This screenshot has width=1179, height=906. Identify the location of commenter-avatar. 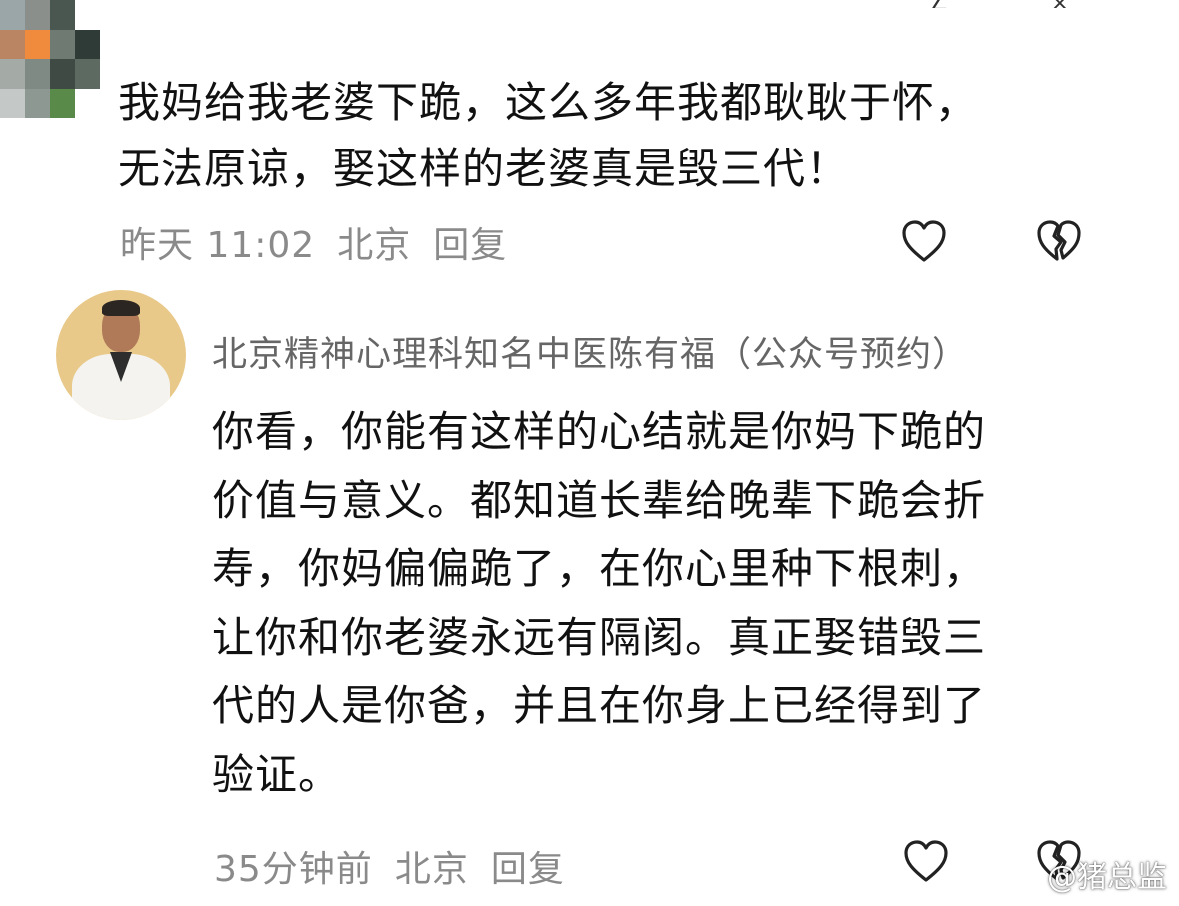
(50, 59).